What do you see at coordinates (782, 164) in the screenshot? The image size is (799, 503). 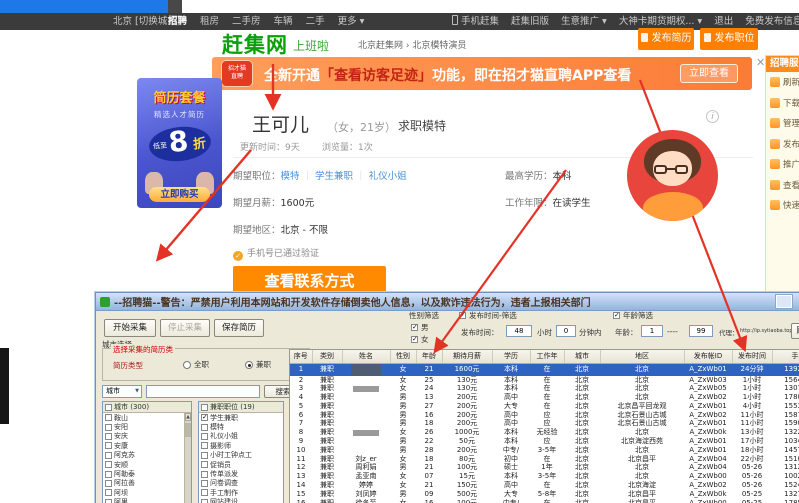 I see `service-item: 推广职位` at bounding box center [782, 164].